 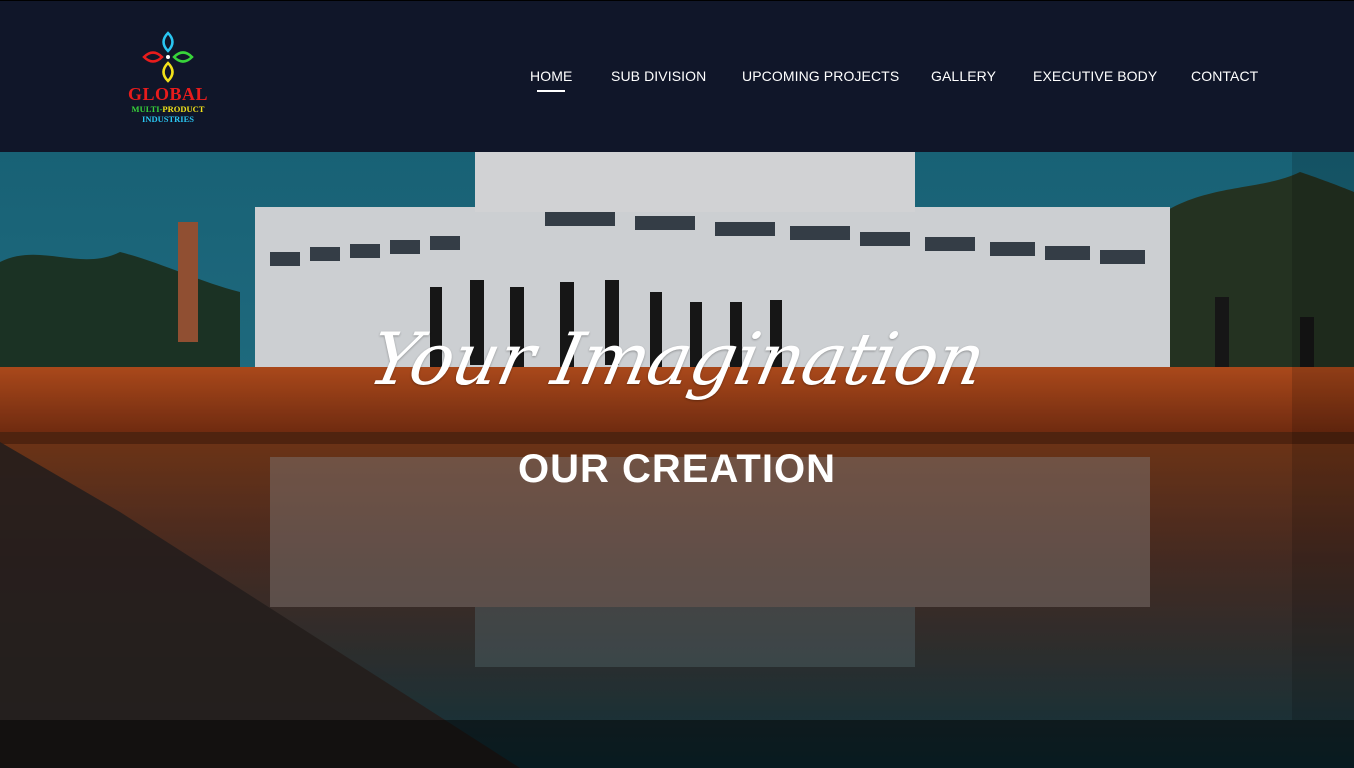 I want to click on nav-upcoming-projects: UPCOMING PROJECTS, so click(x=820, y=76).